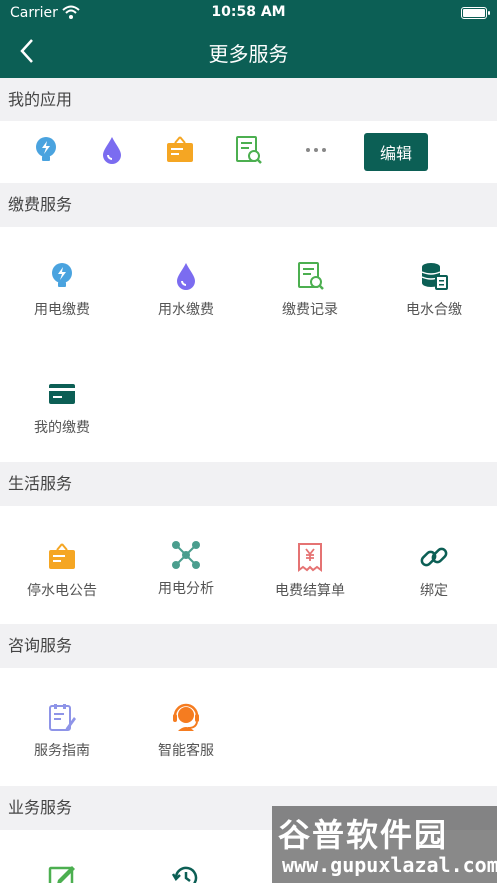 The width and height of the screenshot is (497, 883). I want to click on history-clock-icon, so click(186, 872).